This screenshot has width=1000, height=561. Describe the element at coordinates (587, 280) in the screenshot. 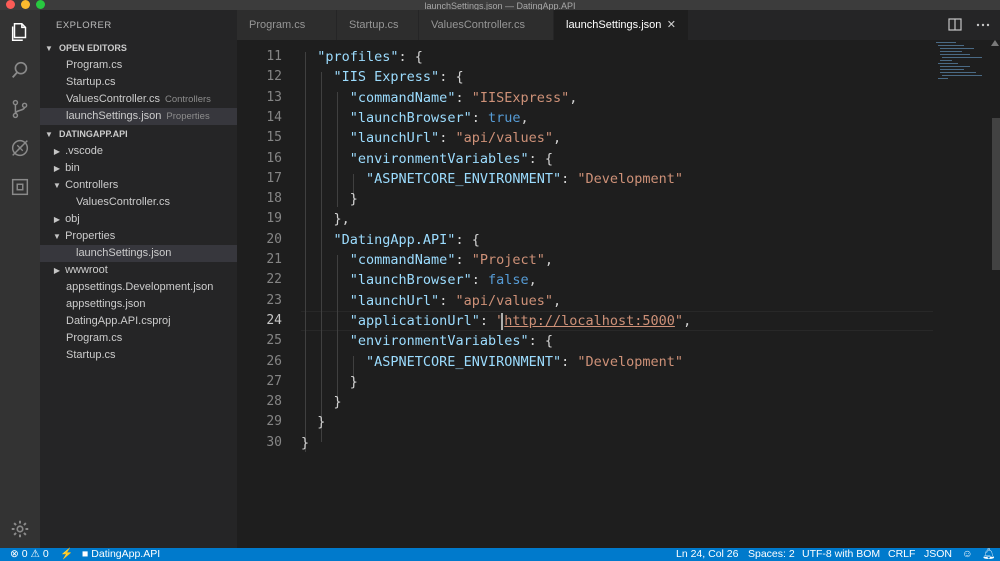

I see `code-line: 22 "launchBrowser": false,` at that location.